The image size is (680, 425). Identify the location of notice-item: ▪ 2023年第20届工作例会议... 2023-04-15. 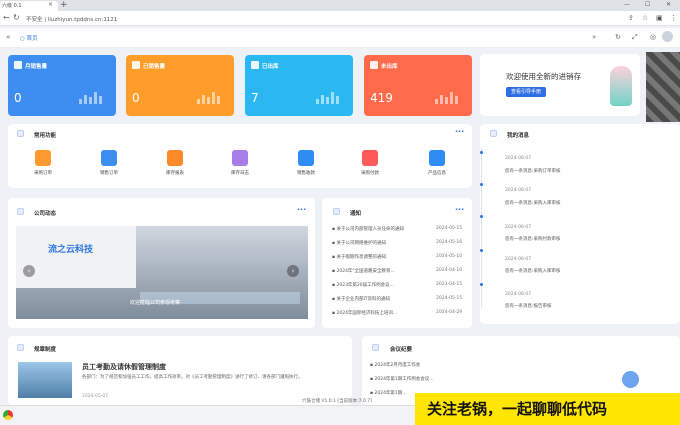
(398, 285).